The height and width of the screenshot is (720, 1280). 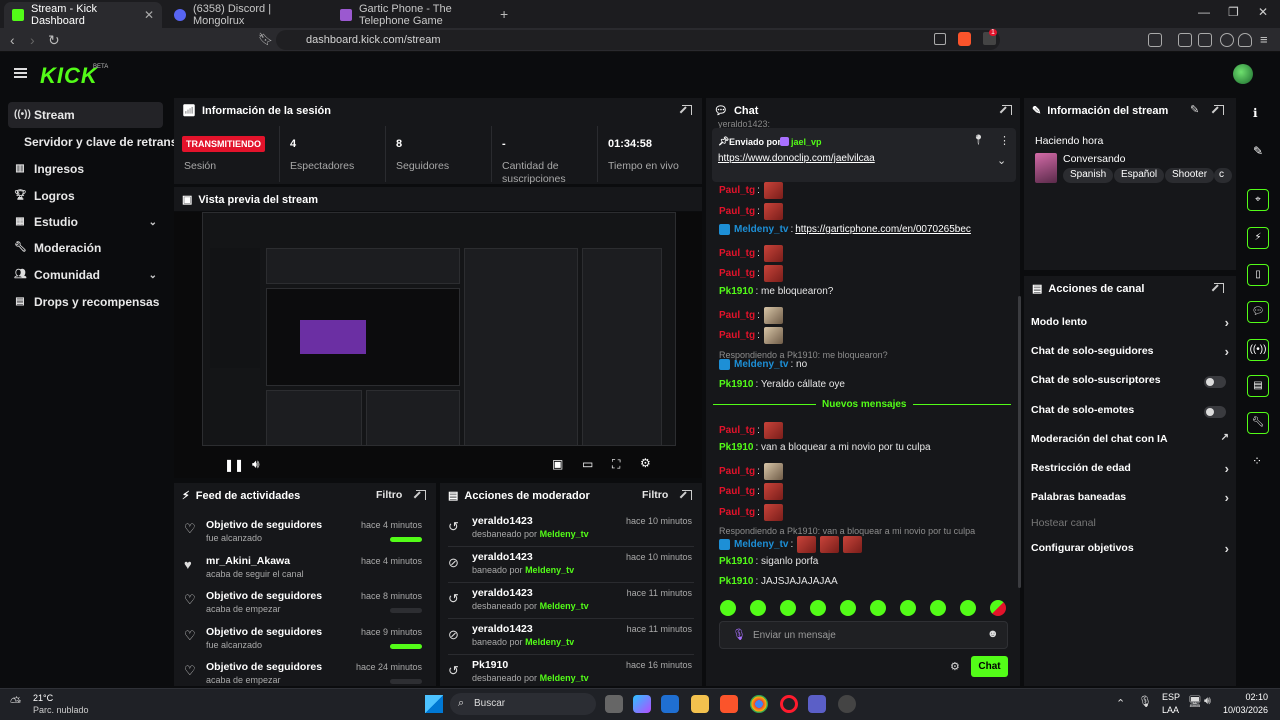 What do you see at coordinates (265, 39) in the screenshot?
I see `bookmark-icon: 🔖︎` at bounding box center [265, 39].